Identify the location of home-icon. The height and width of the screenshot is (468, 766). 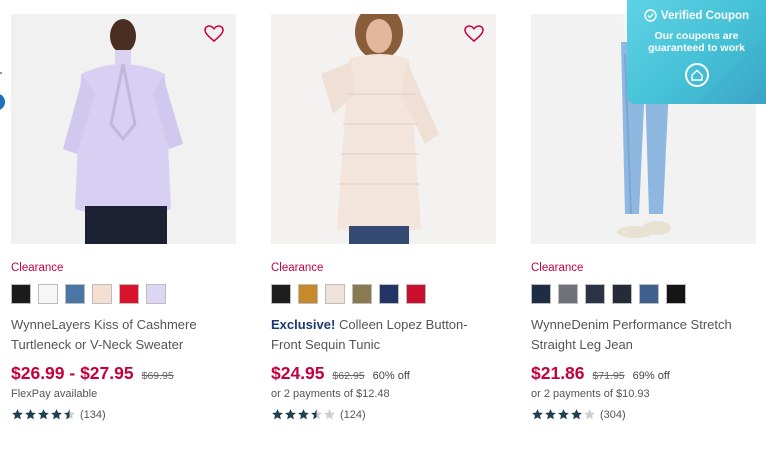
(696, 75).